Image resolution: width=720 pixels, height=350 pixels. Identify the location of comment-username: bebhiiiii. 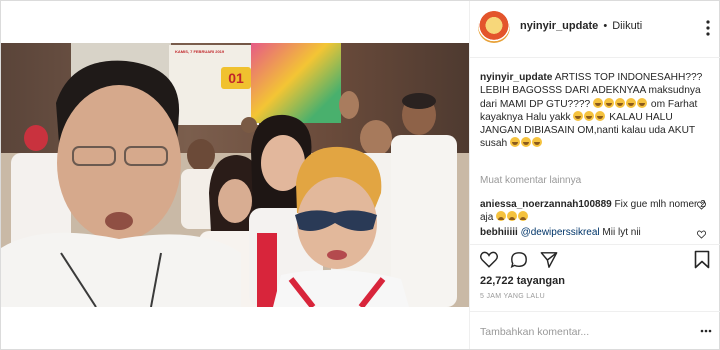
(499, 232).